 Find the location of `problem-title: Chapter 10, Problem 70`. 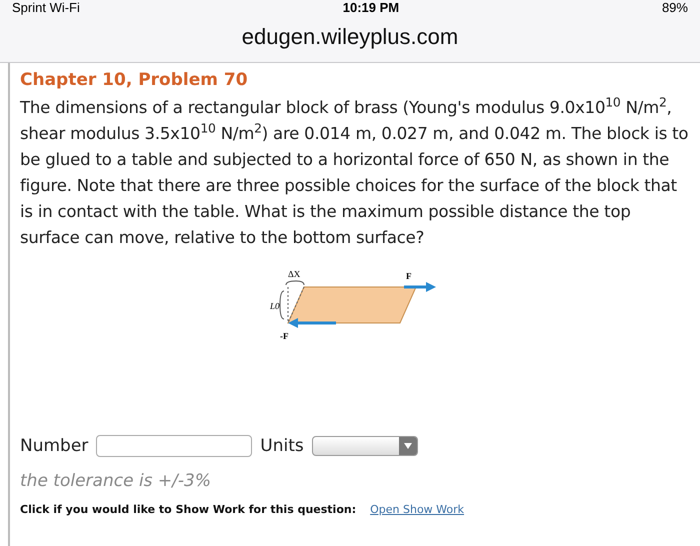

problem-title: Chapter 10, Problem 70 is located at coordinates (134, 80).